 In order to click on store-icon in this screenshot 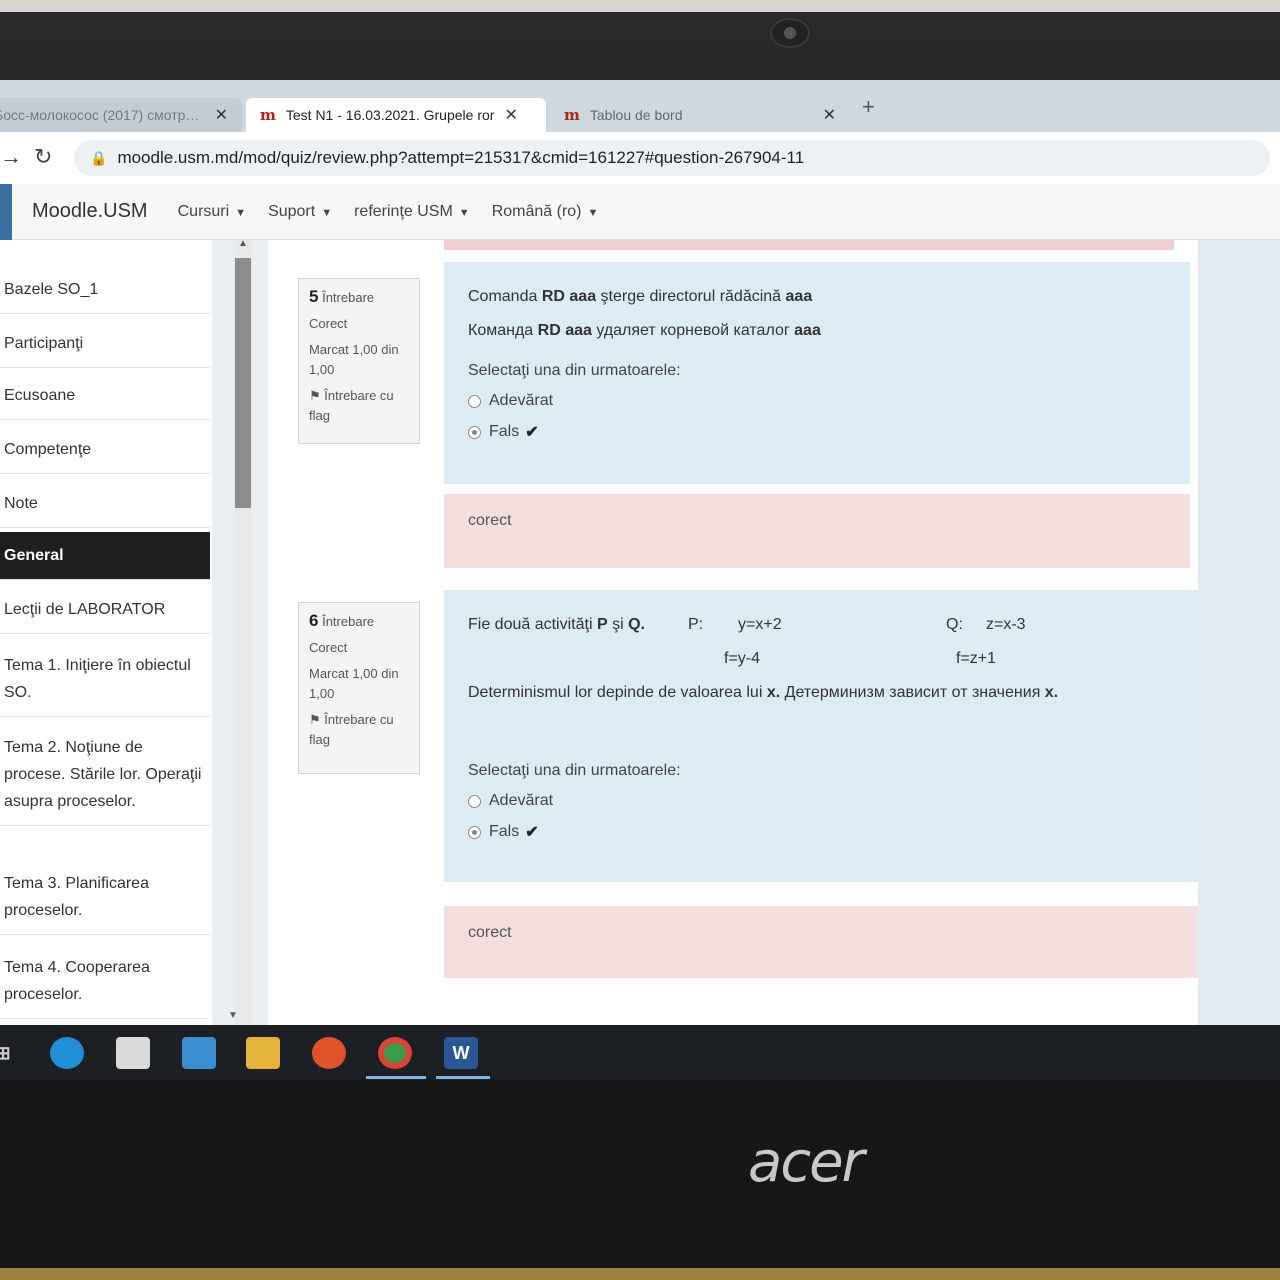, I will do `click(133, 1053)`.